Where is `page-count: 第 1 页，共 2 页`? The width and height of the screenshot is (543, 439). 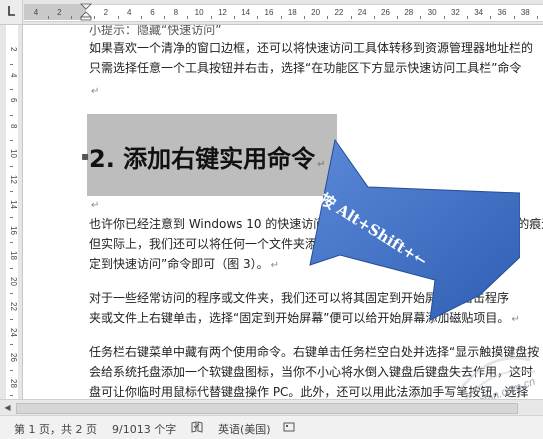 page-count: 第 1 页，共 2 页 is located at coordinates (55, 429).